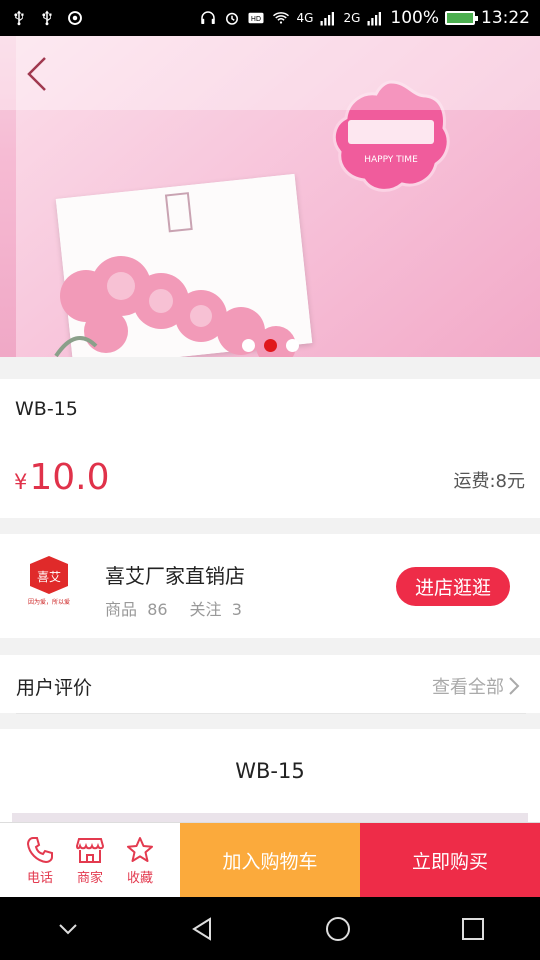  Describe the element at coordinates (89, 878) in the screenshot. I see `merchant-label: 商家` at that location.